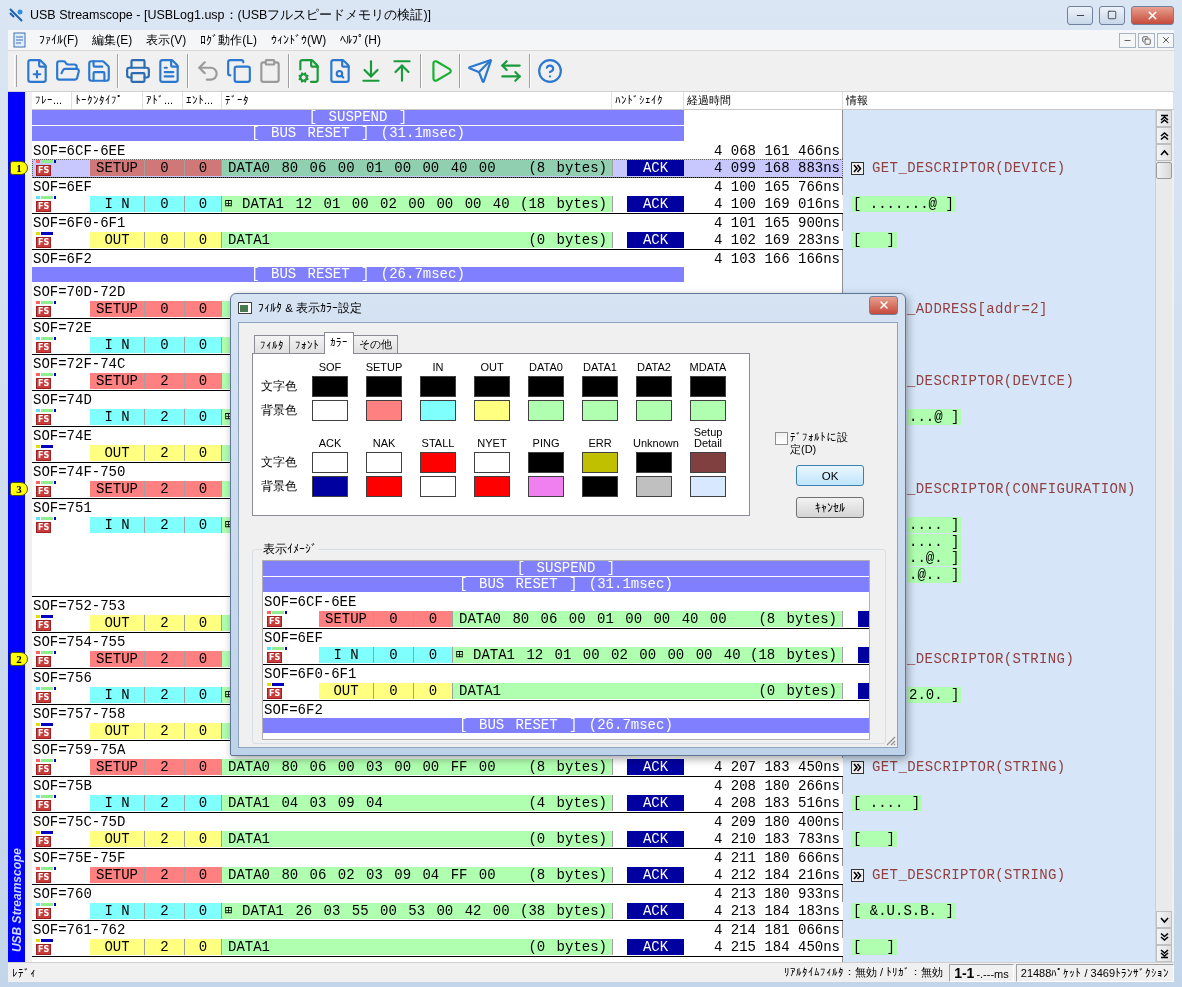 This screenshot has width=1182, height=987. I want to click on checkbox, so click(781, 438).